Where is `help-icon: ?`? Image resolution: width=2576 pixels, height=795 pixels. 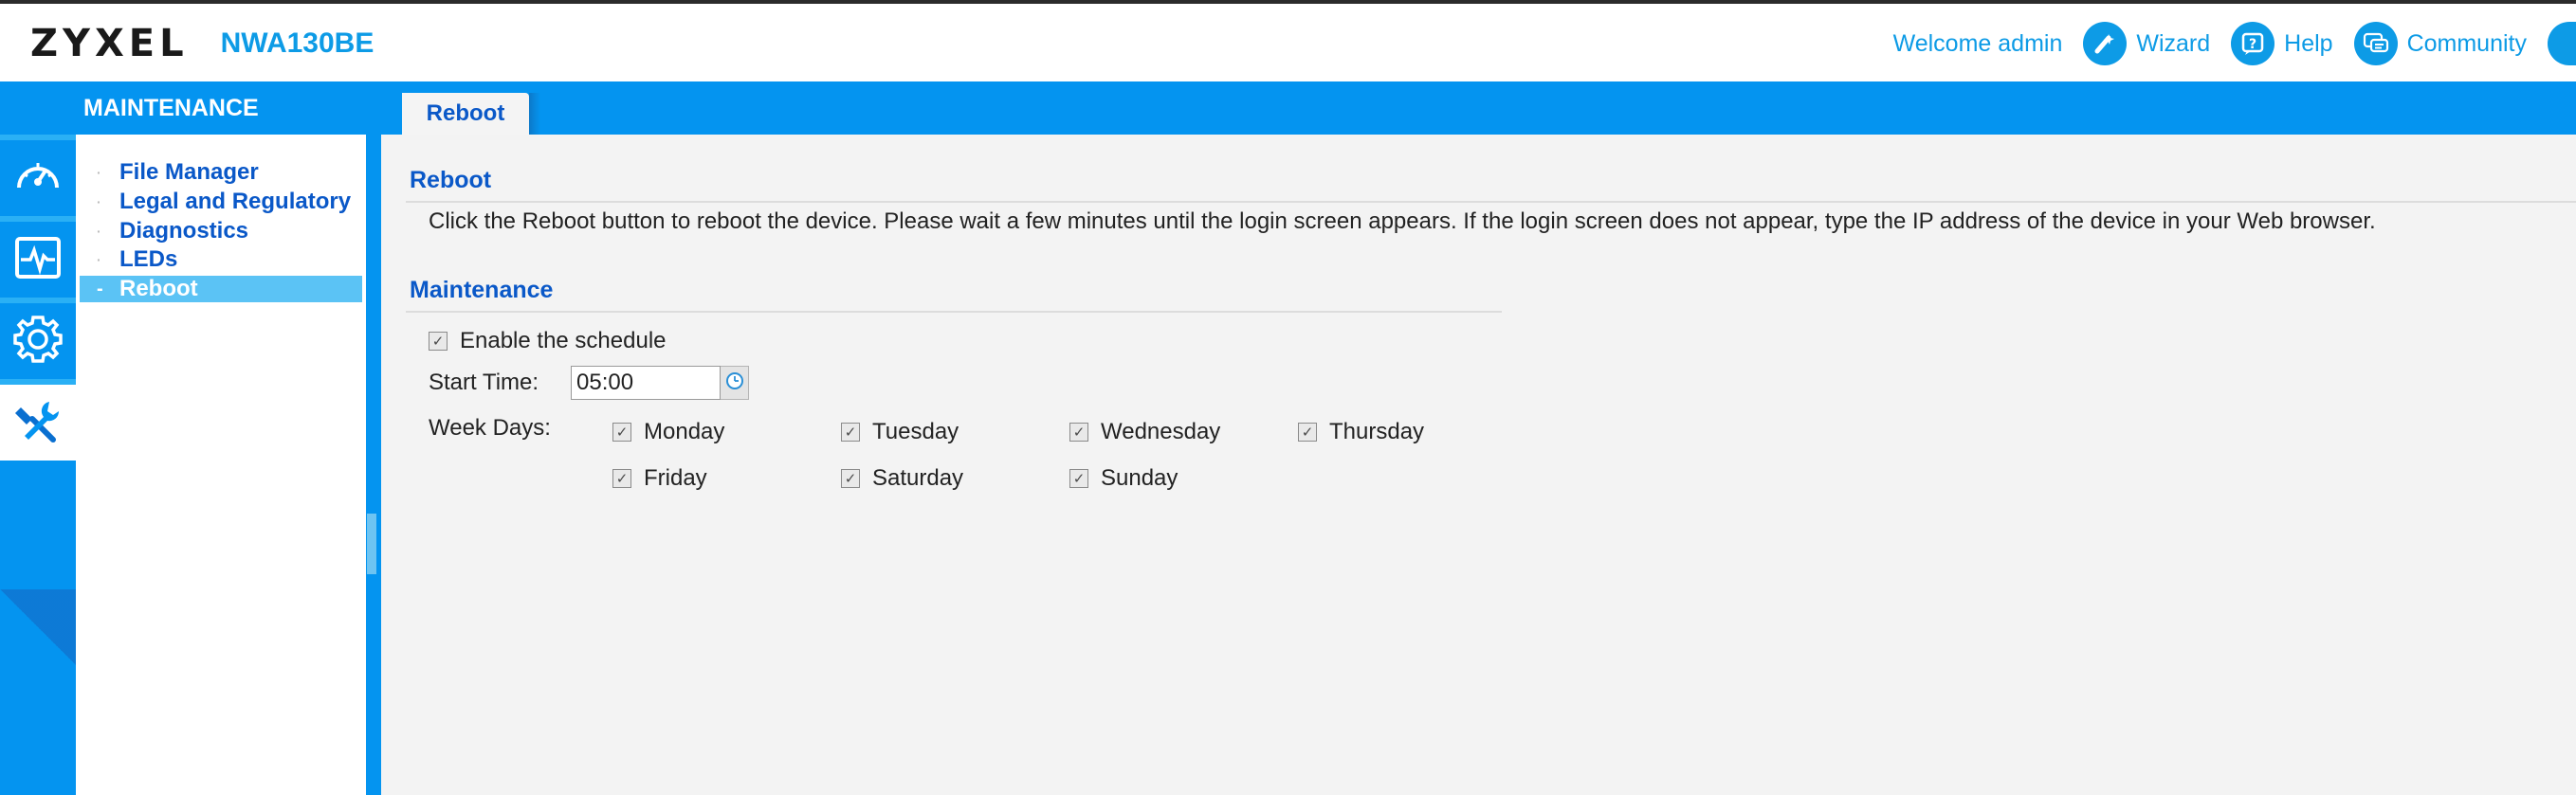 help-icon: ? is located at coordinates (2253, 44).